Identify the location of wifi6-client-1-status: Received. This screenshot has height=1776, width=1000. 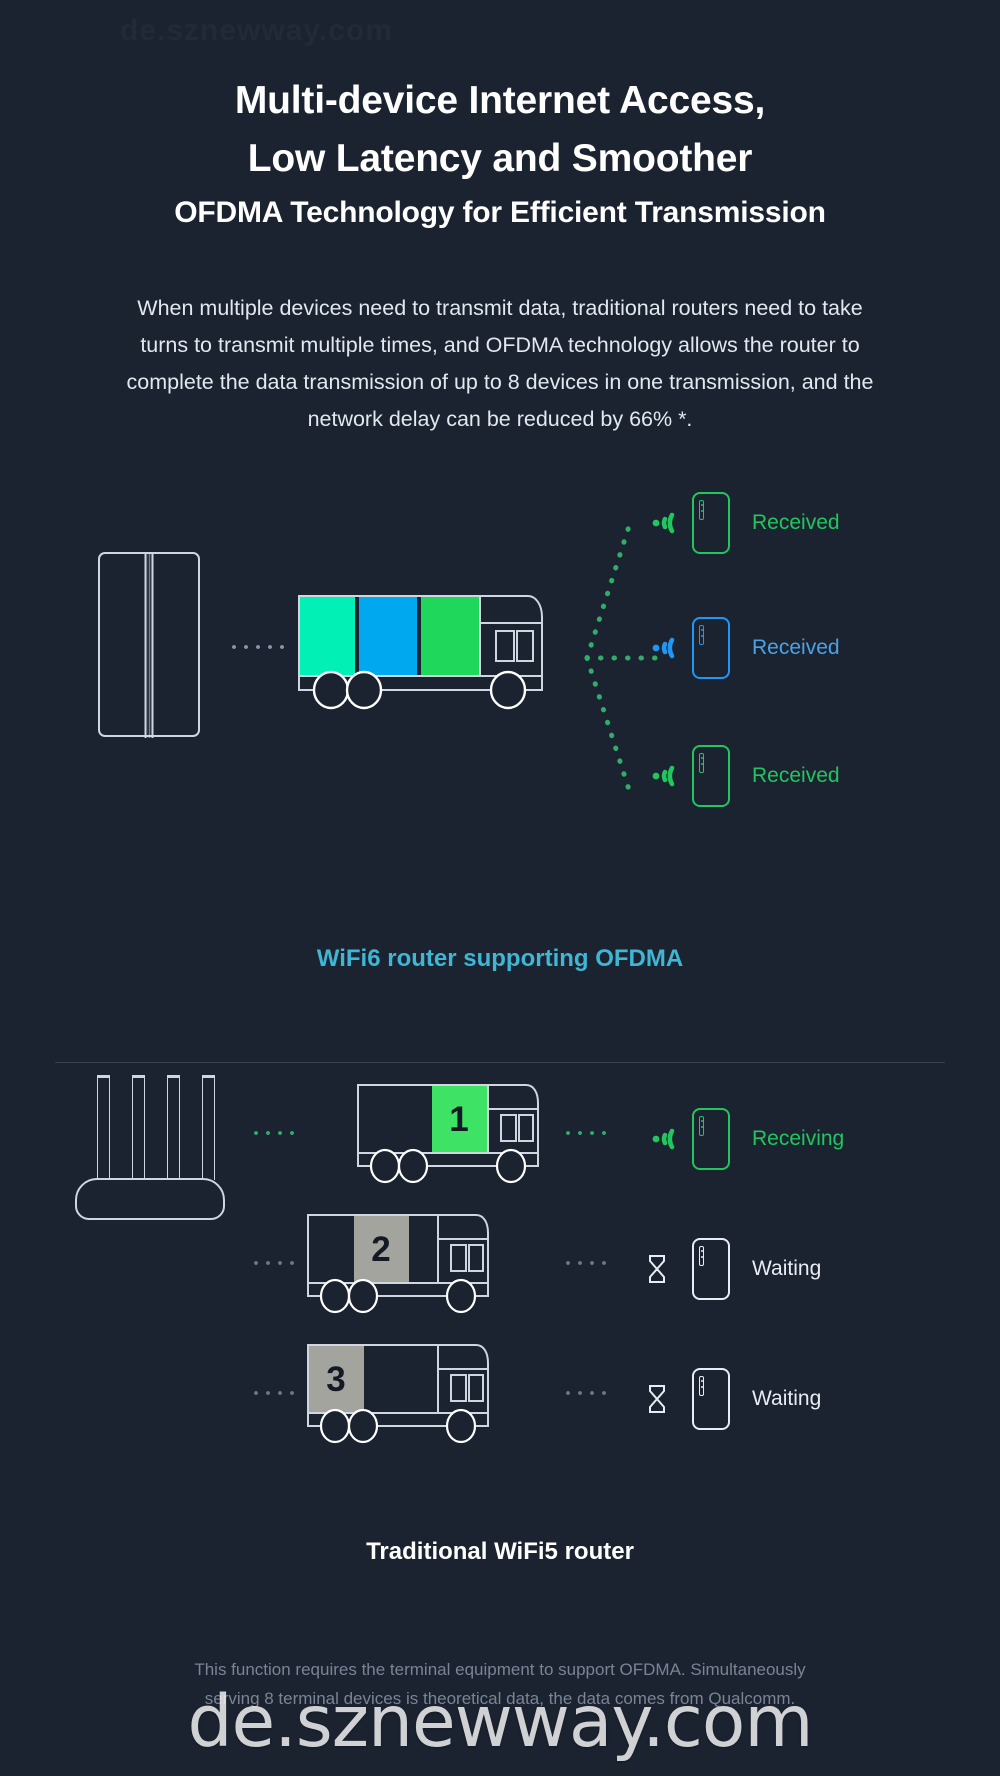
(796, 522).